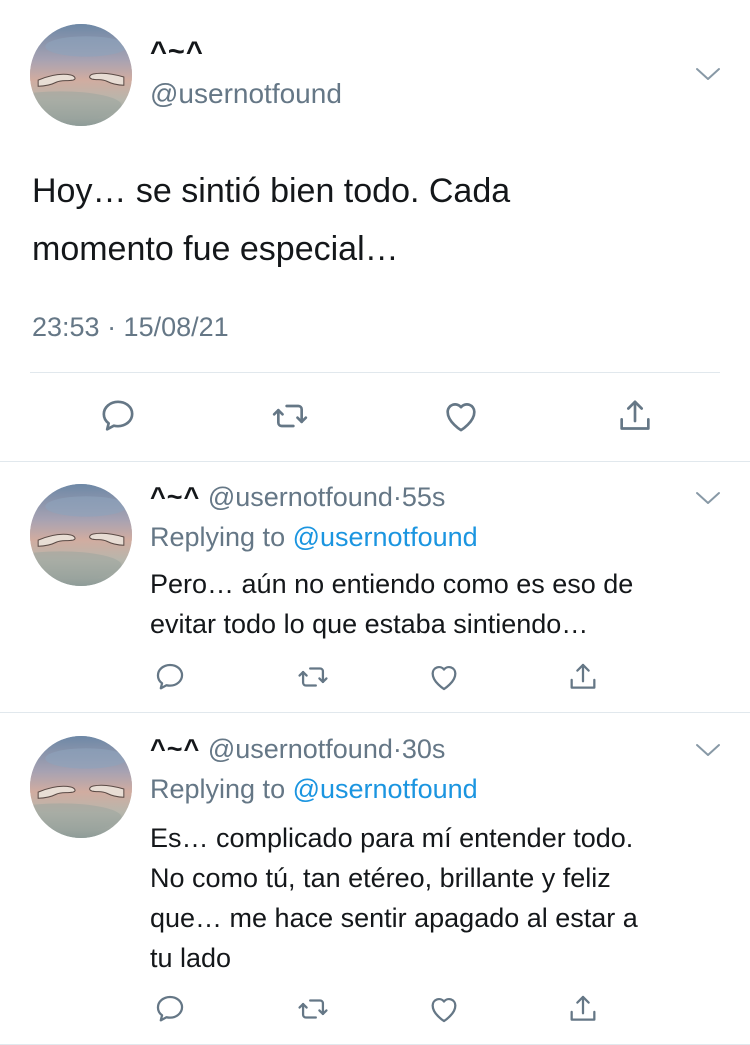 The width and height of the screenshot is (750, 1045). I want to click on tweet-text-line: Pero… aún no entiendo como es eso de, so click(392, 584).